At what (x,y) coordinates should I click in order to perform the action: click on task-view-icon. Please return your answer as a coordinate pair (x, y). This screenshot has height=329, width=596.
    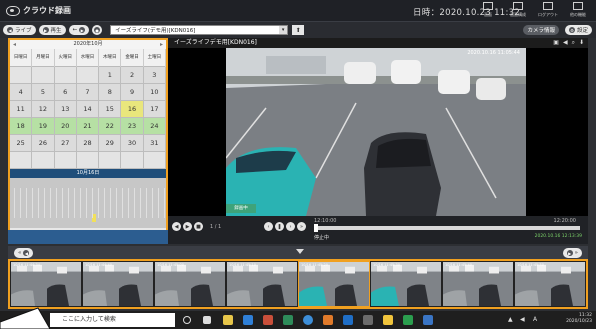
    Looking at the image, I should click on (187, 320).